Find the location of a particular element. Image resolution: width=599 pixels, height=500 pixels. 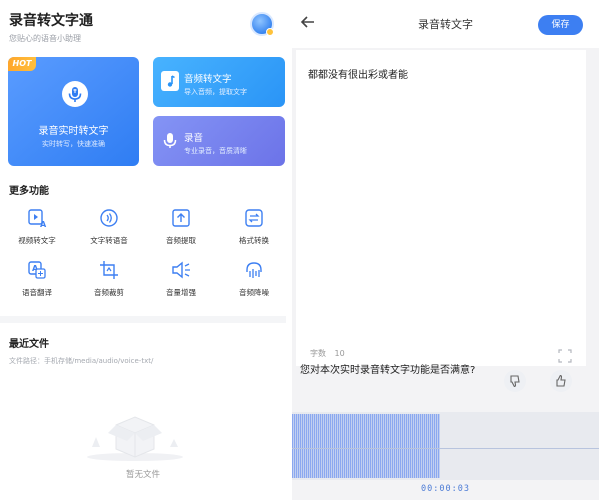

tool-label: 视频转文字 is located at coordinates (37, 240).